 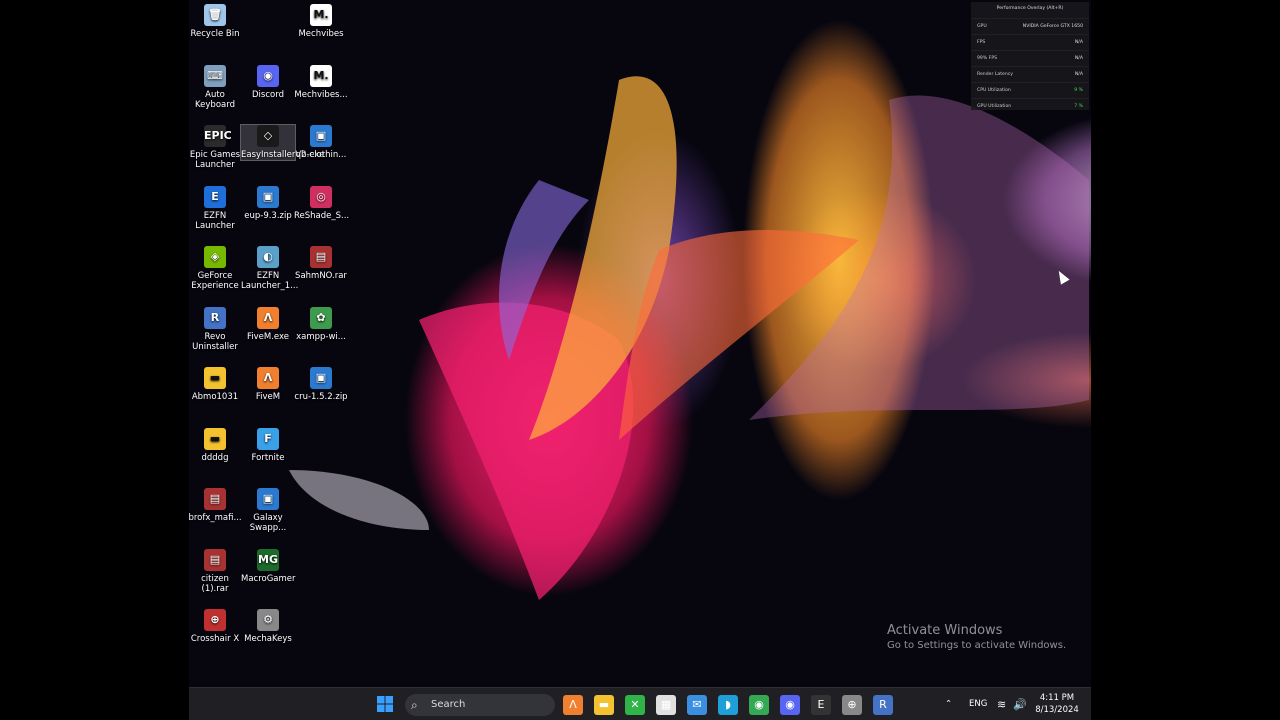 I want to click on overlay-value: NVIDIA GeForce GTX 1650, so click(x=1052, y=26).